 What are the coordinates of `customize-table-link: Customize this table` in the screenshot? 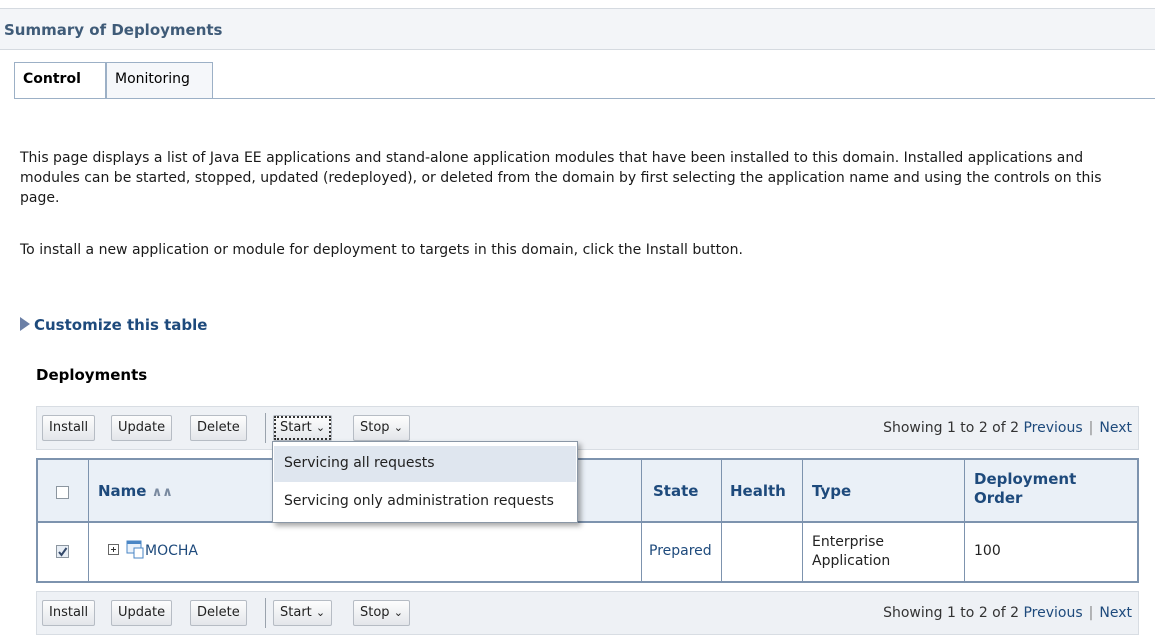 It's located at (113, 325).